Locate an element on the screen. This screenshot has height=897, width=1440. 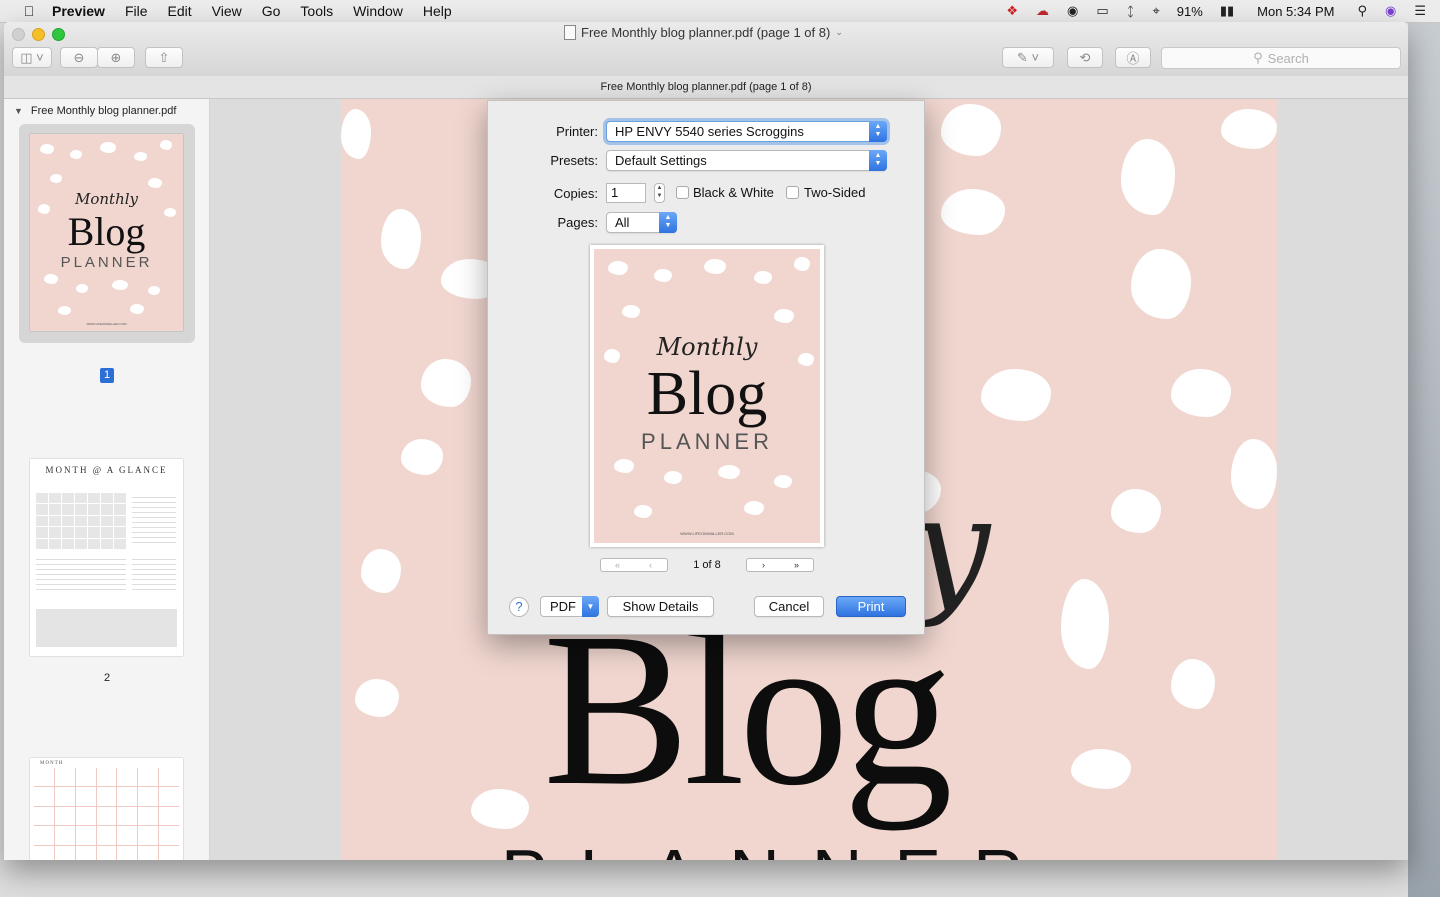
thumbnail-page-2-heading: MONTH @ A GLANCE is located at coordinates (106, 470).